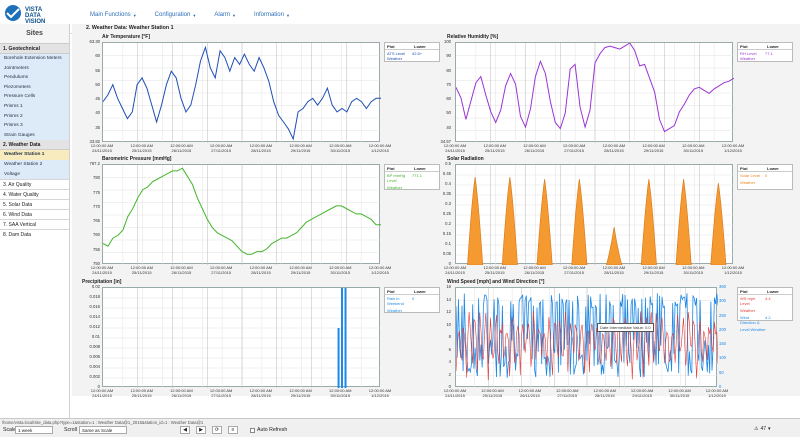  Describe the element at coordinates (465, 159) in the screenshot. I see `chart-title: Solar Radiation` at that location.